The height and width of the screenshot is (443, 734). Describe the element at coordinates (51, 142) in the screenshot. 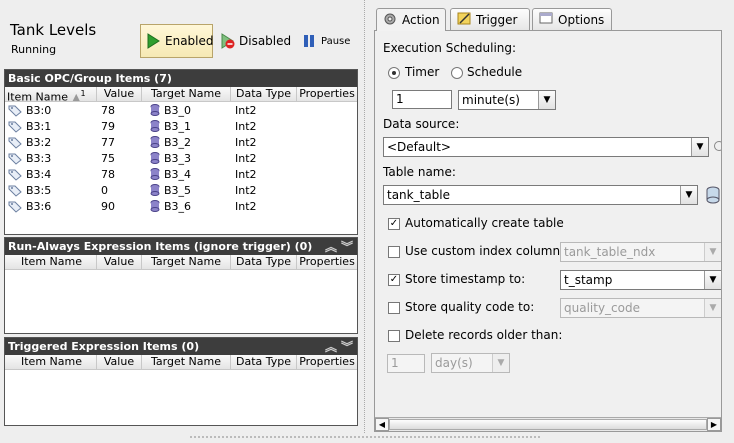

I see `item-name-cell: B3:2` at that location.